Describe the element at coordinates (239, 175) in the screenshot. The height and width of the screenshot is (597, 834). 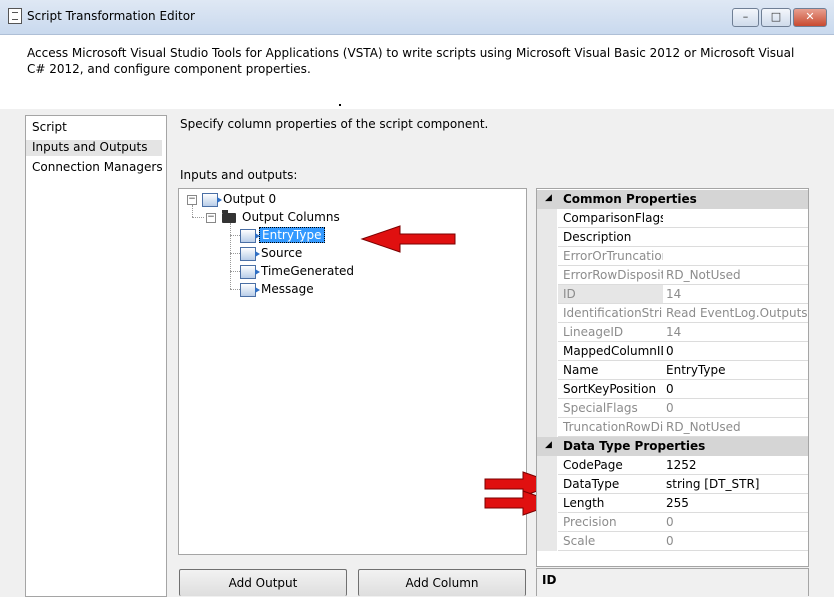
I see `inputs-outputs-label: Inputs and outputs:` at that location.